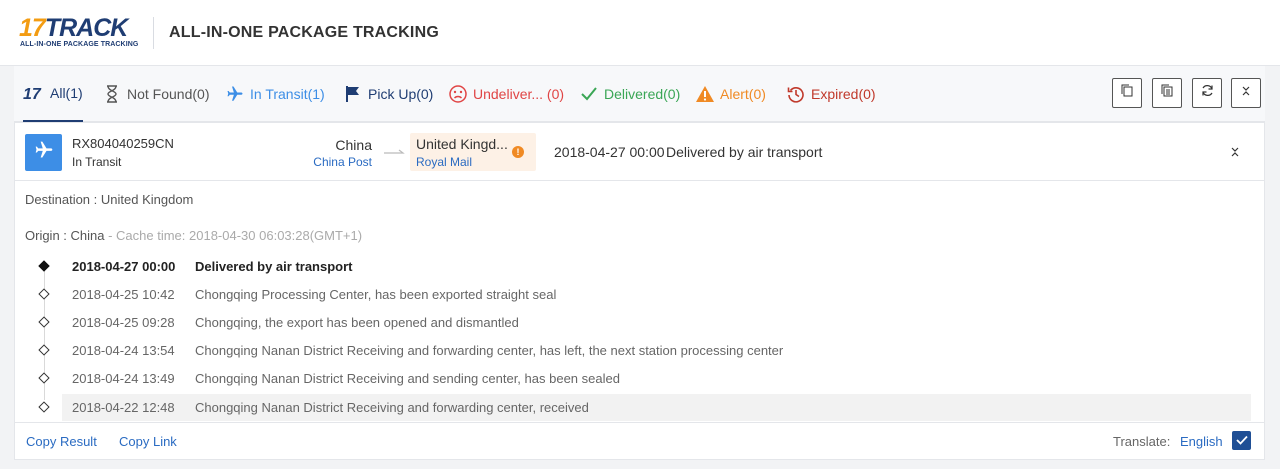 The height and width of the screenshot is (469, 1280). Describe the element at coordinates (97, 162) in the screenshot. I see `shipment-status: In Transit` at that location.